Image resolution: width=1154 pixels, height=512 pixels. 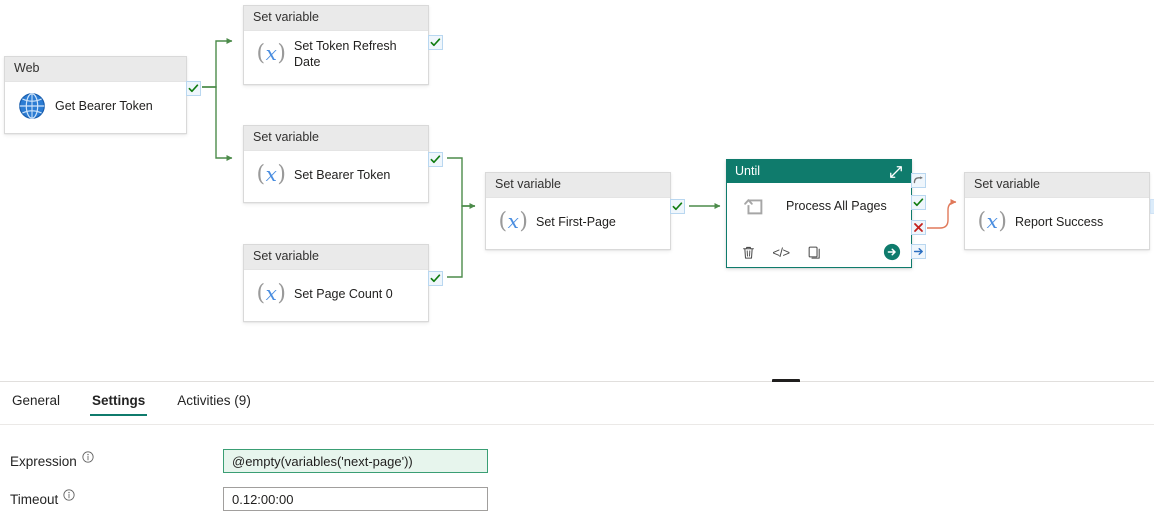 I want to click on on-success-connector-stub, so click(x=1152, y=206).